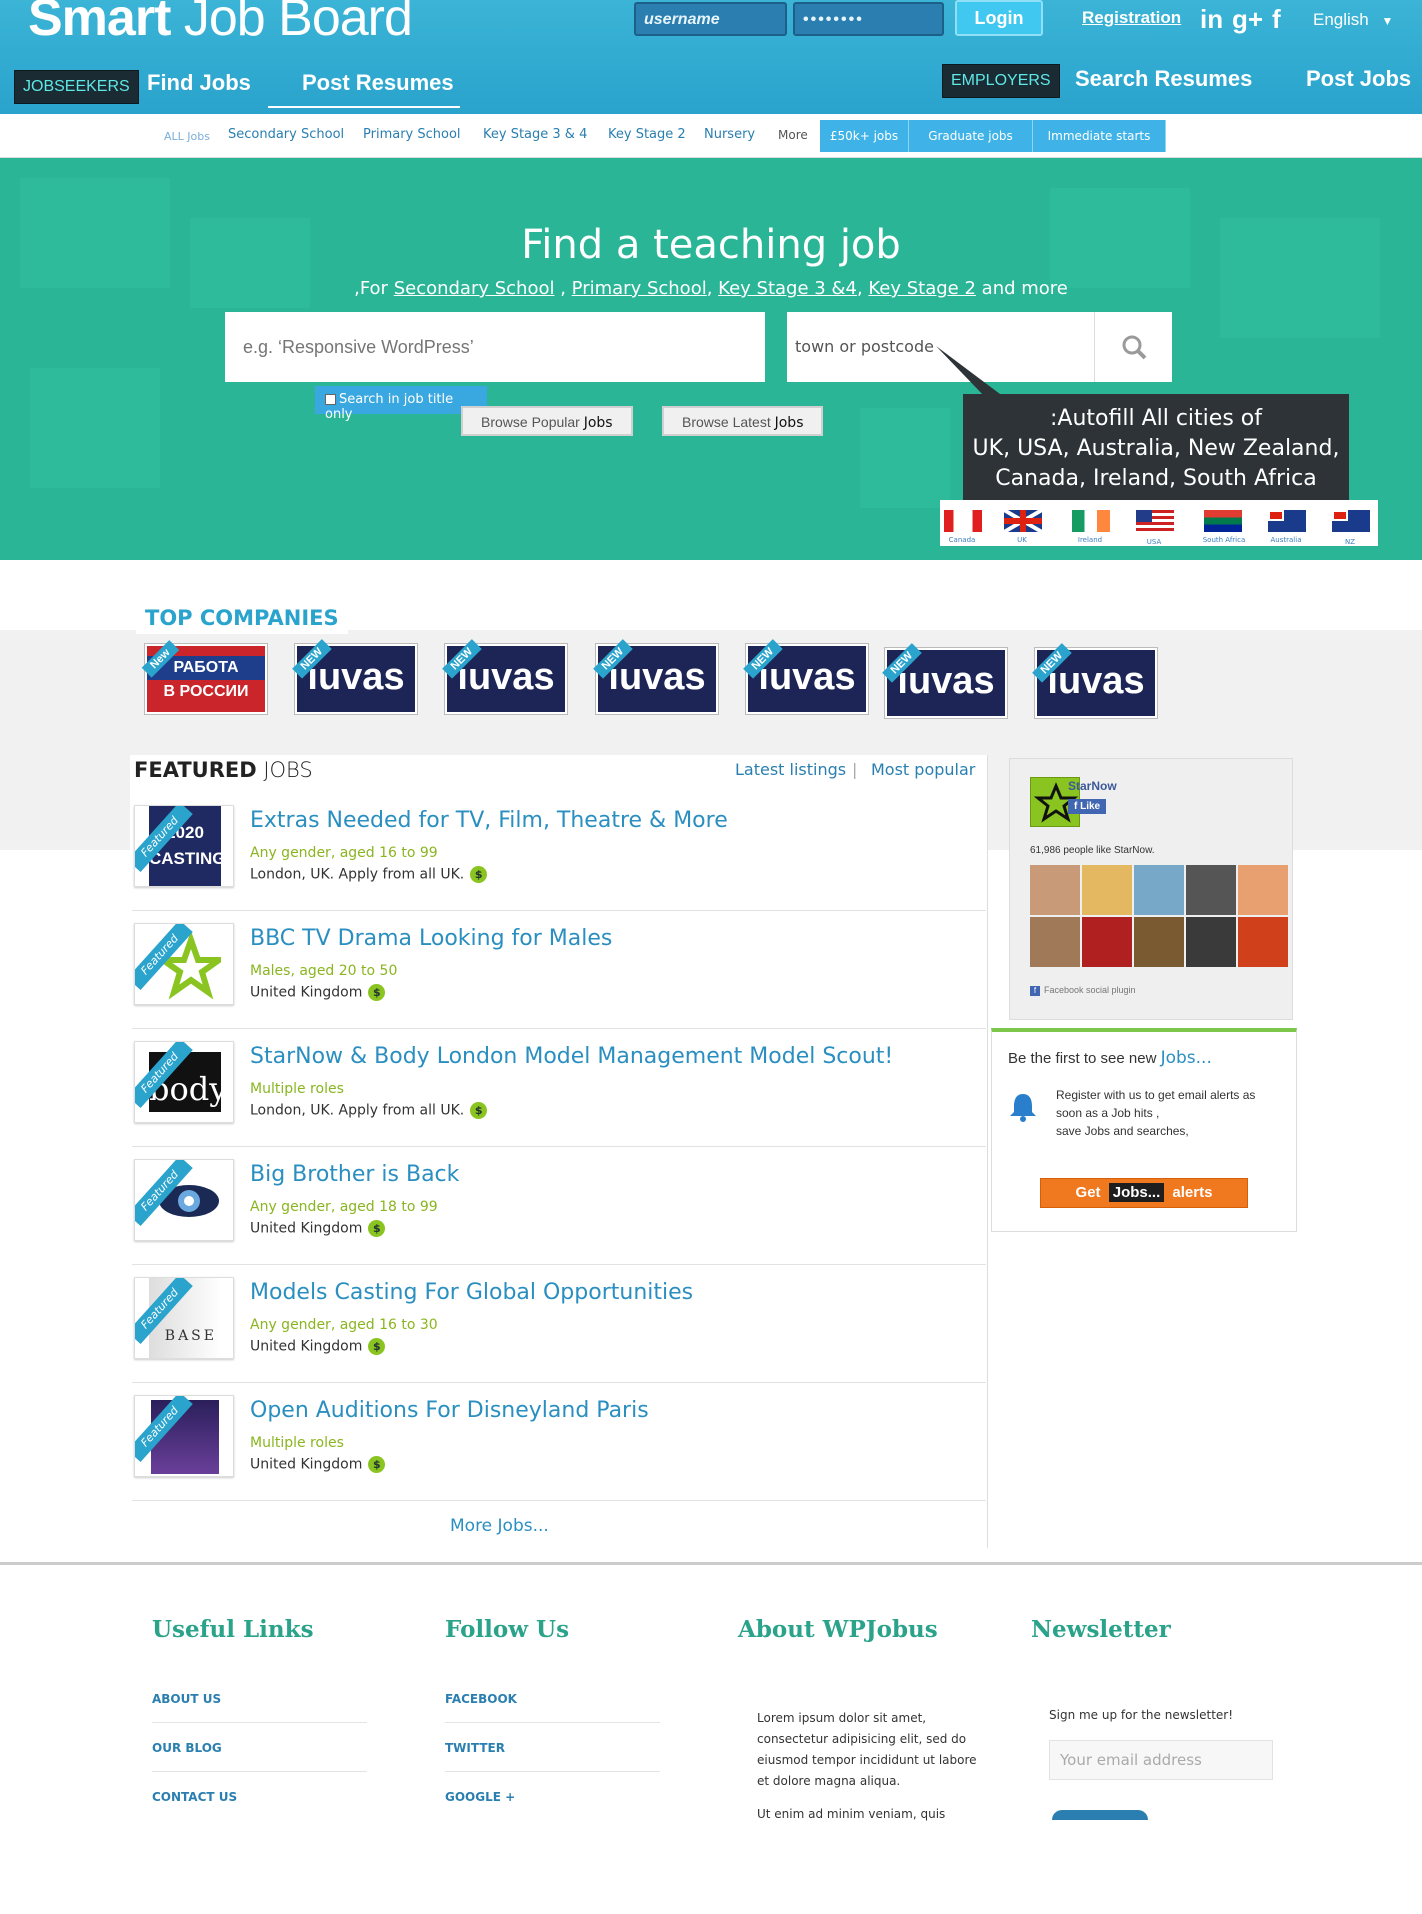 Image resolution: width=1422 pixels, height=1914 pixels. I want to click on job-title: Models Casting For Global Opportunities, so click(471, 1292).